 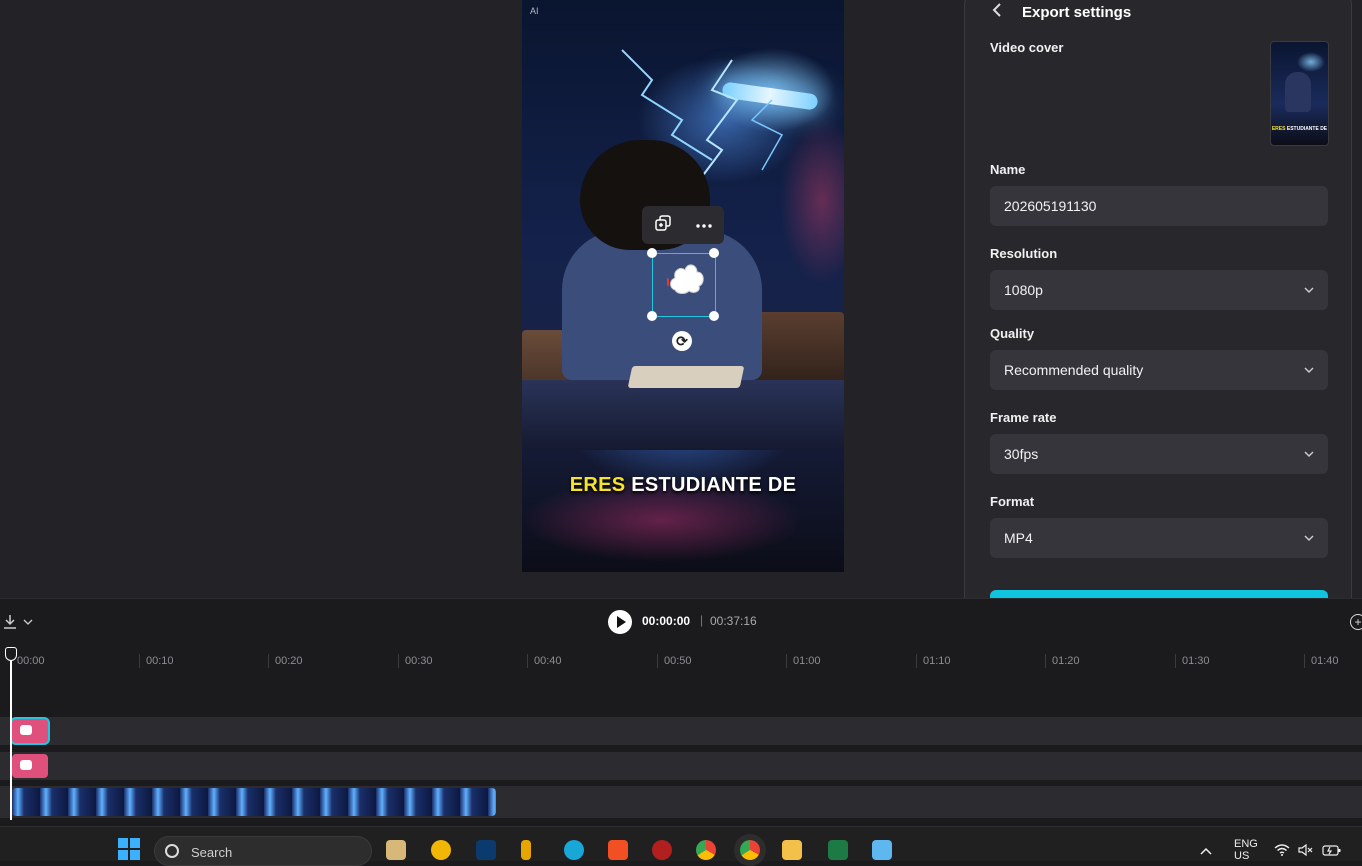 What do you see at coordinates (1024, 253) in the screenshot?
I see `resolution-label: Resolution` at bounding box center [1024, 253].